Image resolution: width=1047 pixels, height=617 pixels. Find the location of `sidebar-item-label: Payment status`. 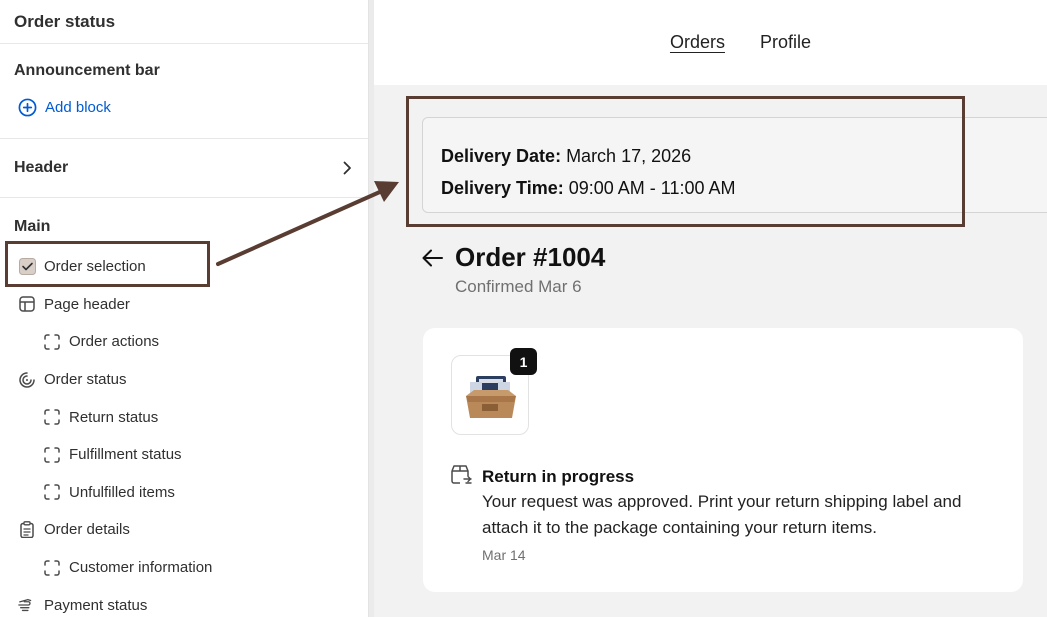

sidebar-item-label: Payment status is located at coordinates (96, 605).